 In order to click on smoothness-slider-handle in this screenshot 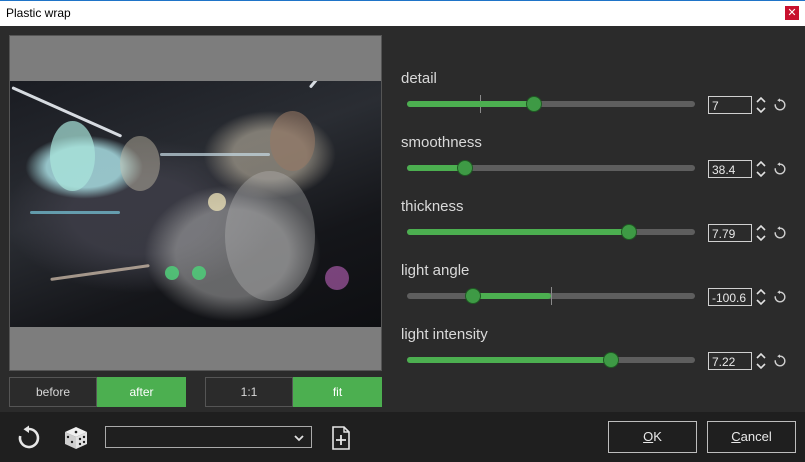, I will do `click(464, 168)`.